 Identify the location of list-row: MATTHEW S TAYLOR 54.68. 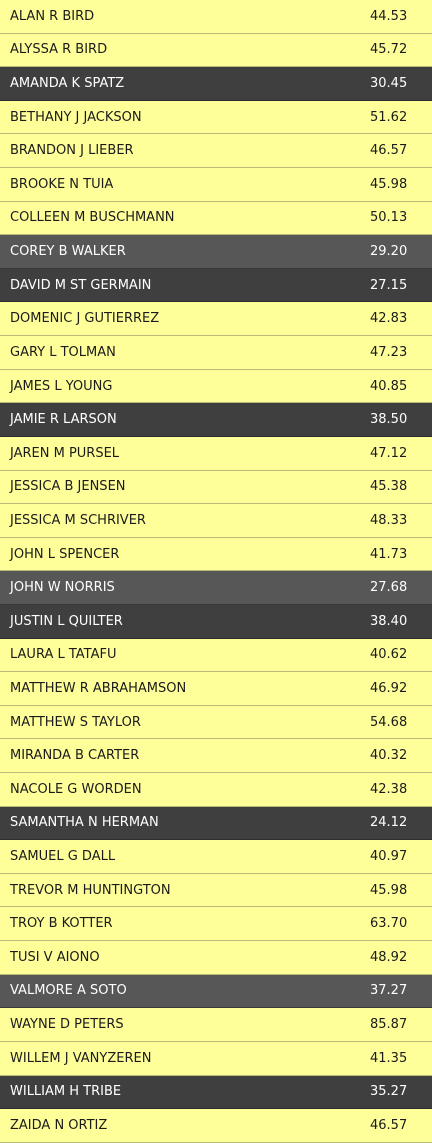
(216, 722).